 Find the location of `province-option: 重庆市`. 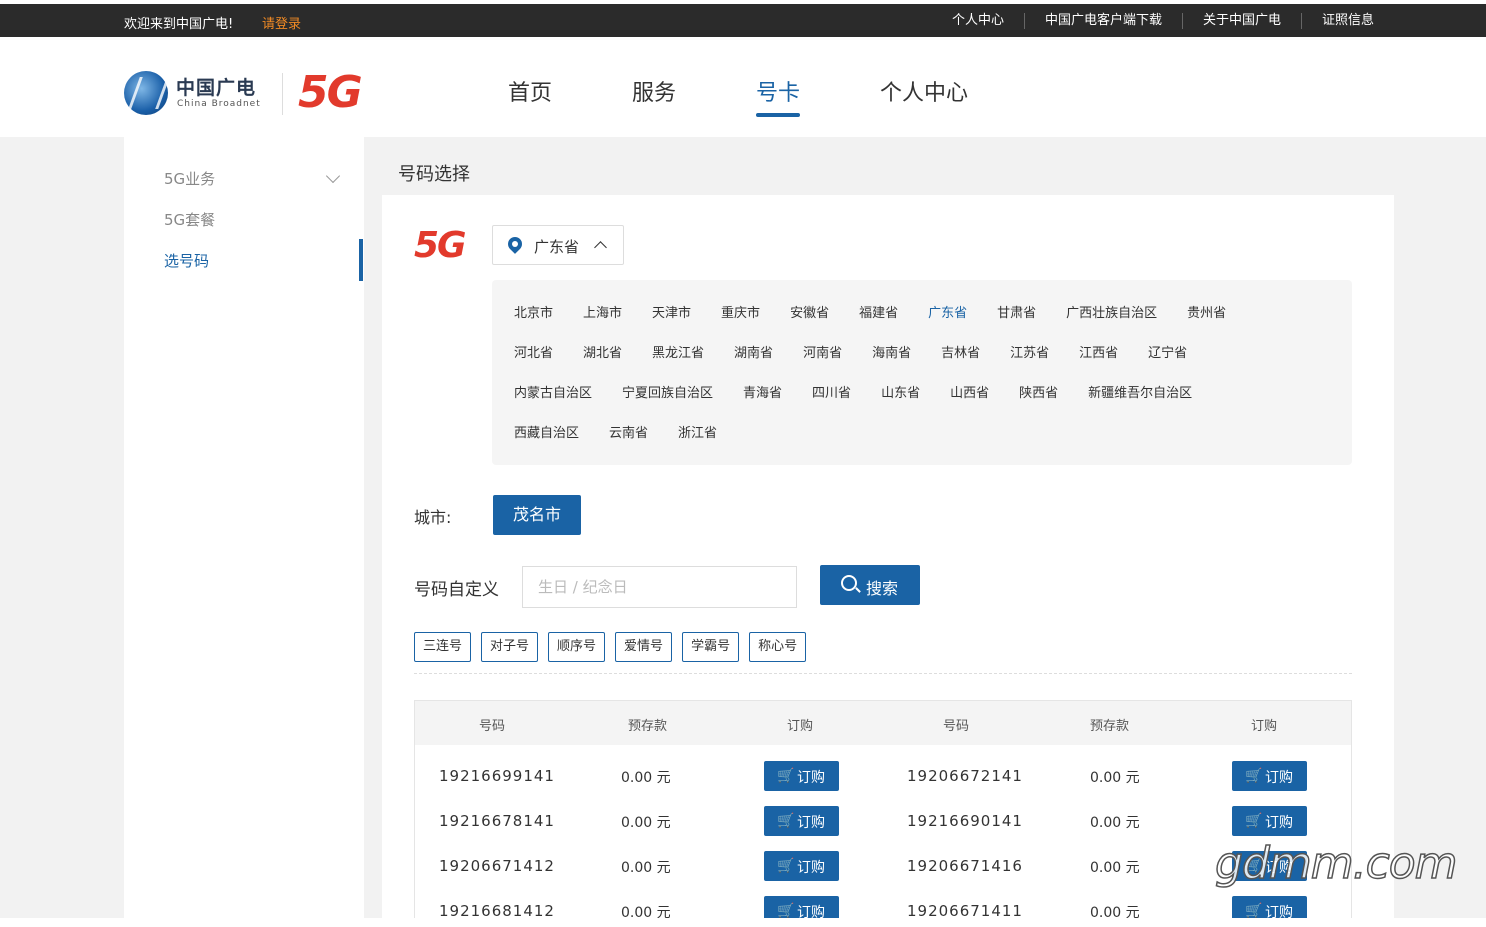

province-option: 重庆市 is located at coordinates (740, 322).